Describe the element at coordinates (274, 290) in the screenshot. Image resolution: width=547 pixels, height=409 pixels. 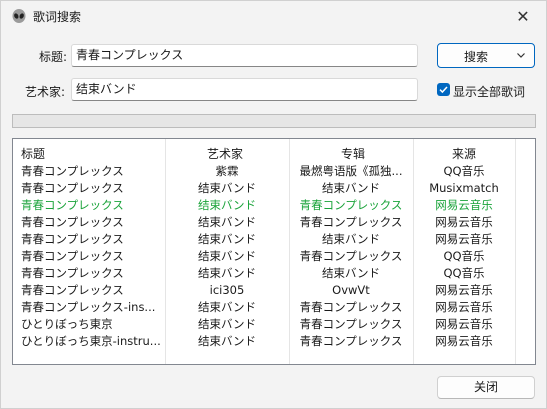
I see `table-row: 青春コンプレックス ici305 OvwVt 网易云音乐` at that location.